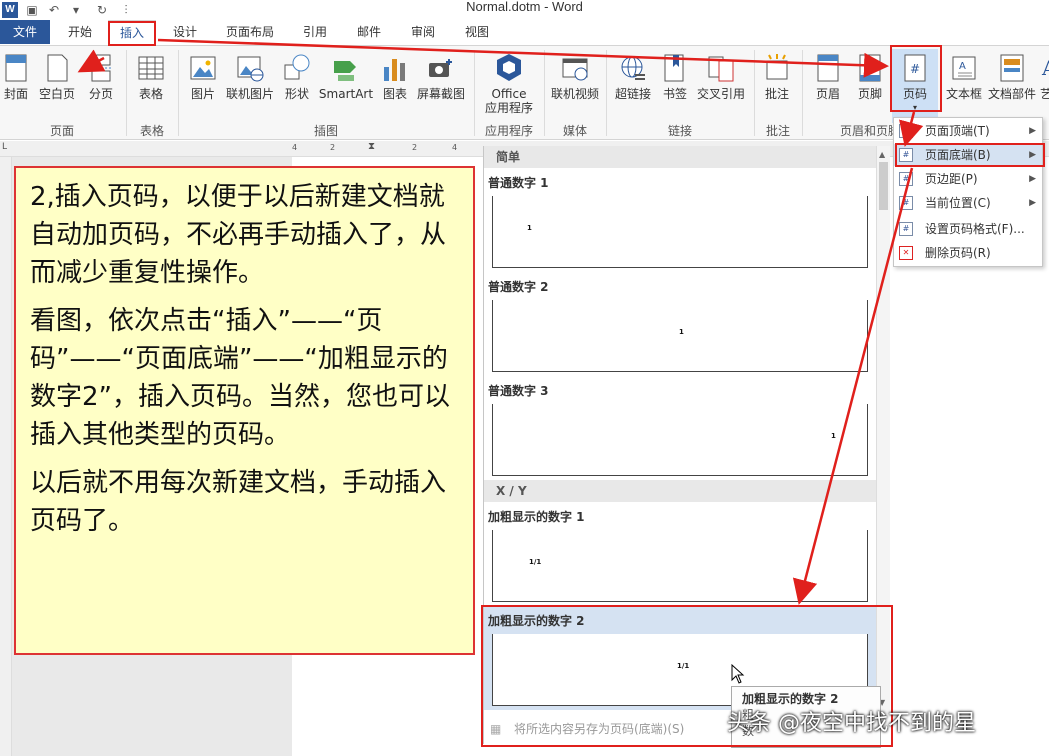 Image resolution: width=1049 pixels, height=756 pixels. I want to click on tab-selector-icon: L, so click(4, 147).